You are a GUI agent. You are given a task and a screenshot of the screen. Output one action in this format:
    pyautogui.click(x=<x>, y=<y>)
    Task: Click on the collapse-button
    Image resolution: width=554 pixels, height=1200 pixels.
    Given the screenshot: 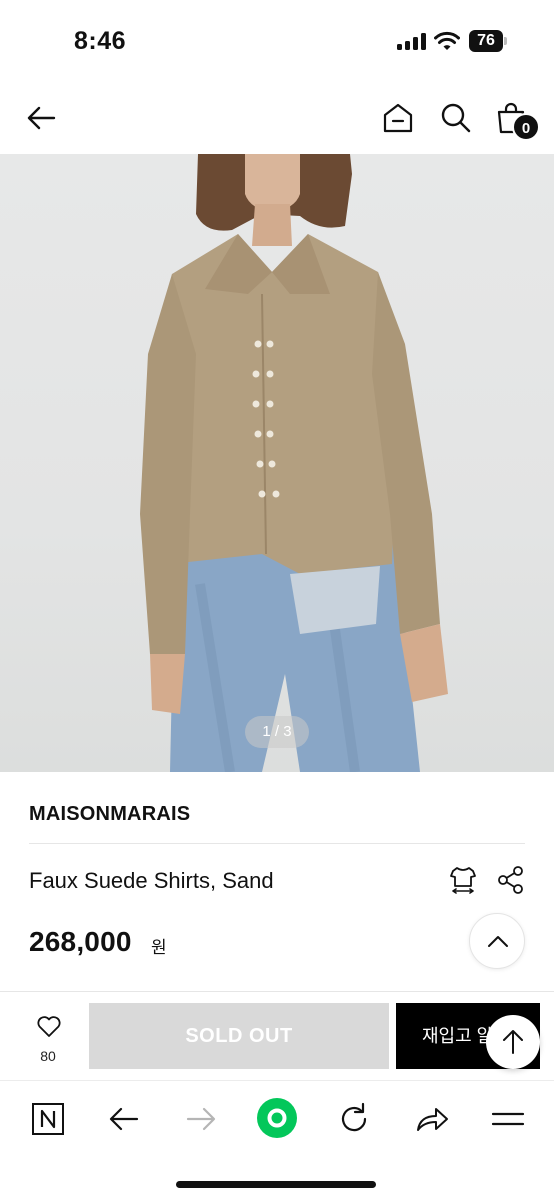 What is the action you would take?
    pyautogui.click(x=497, y=941)
    